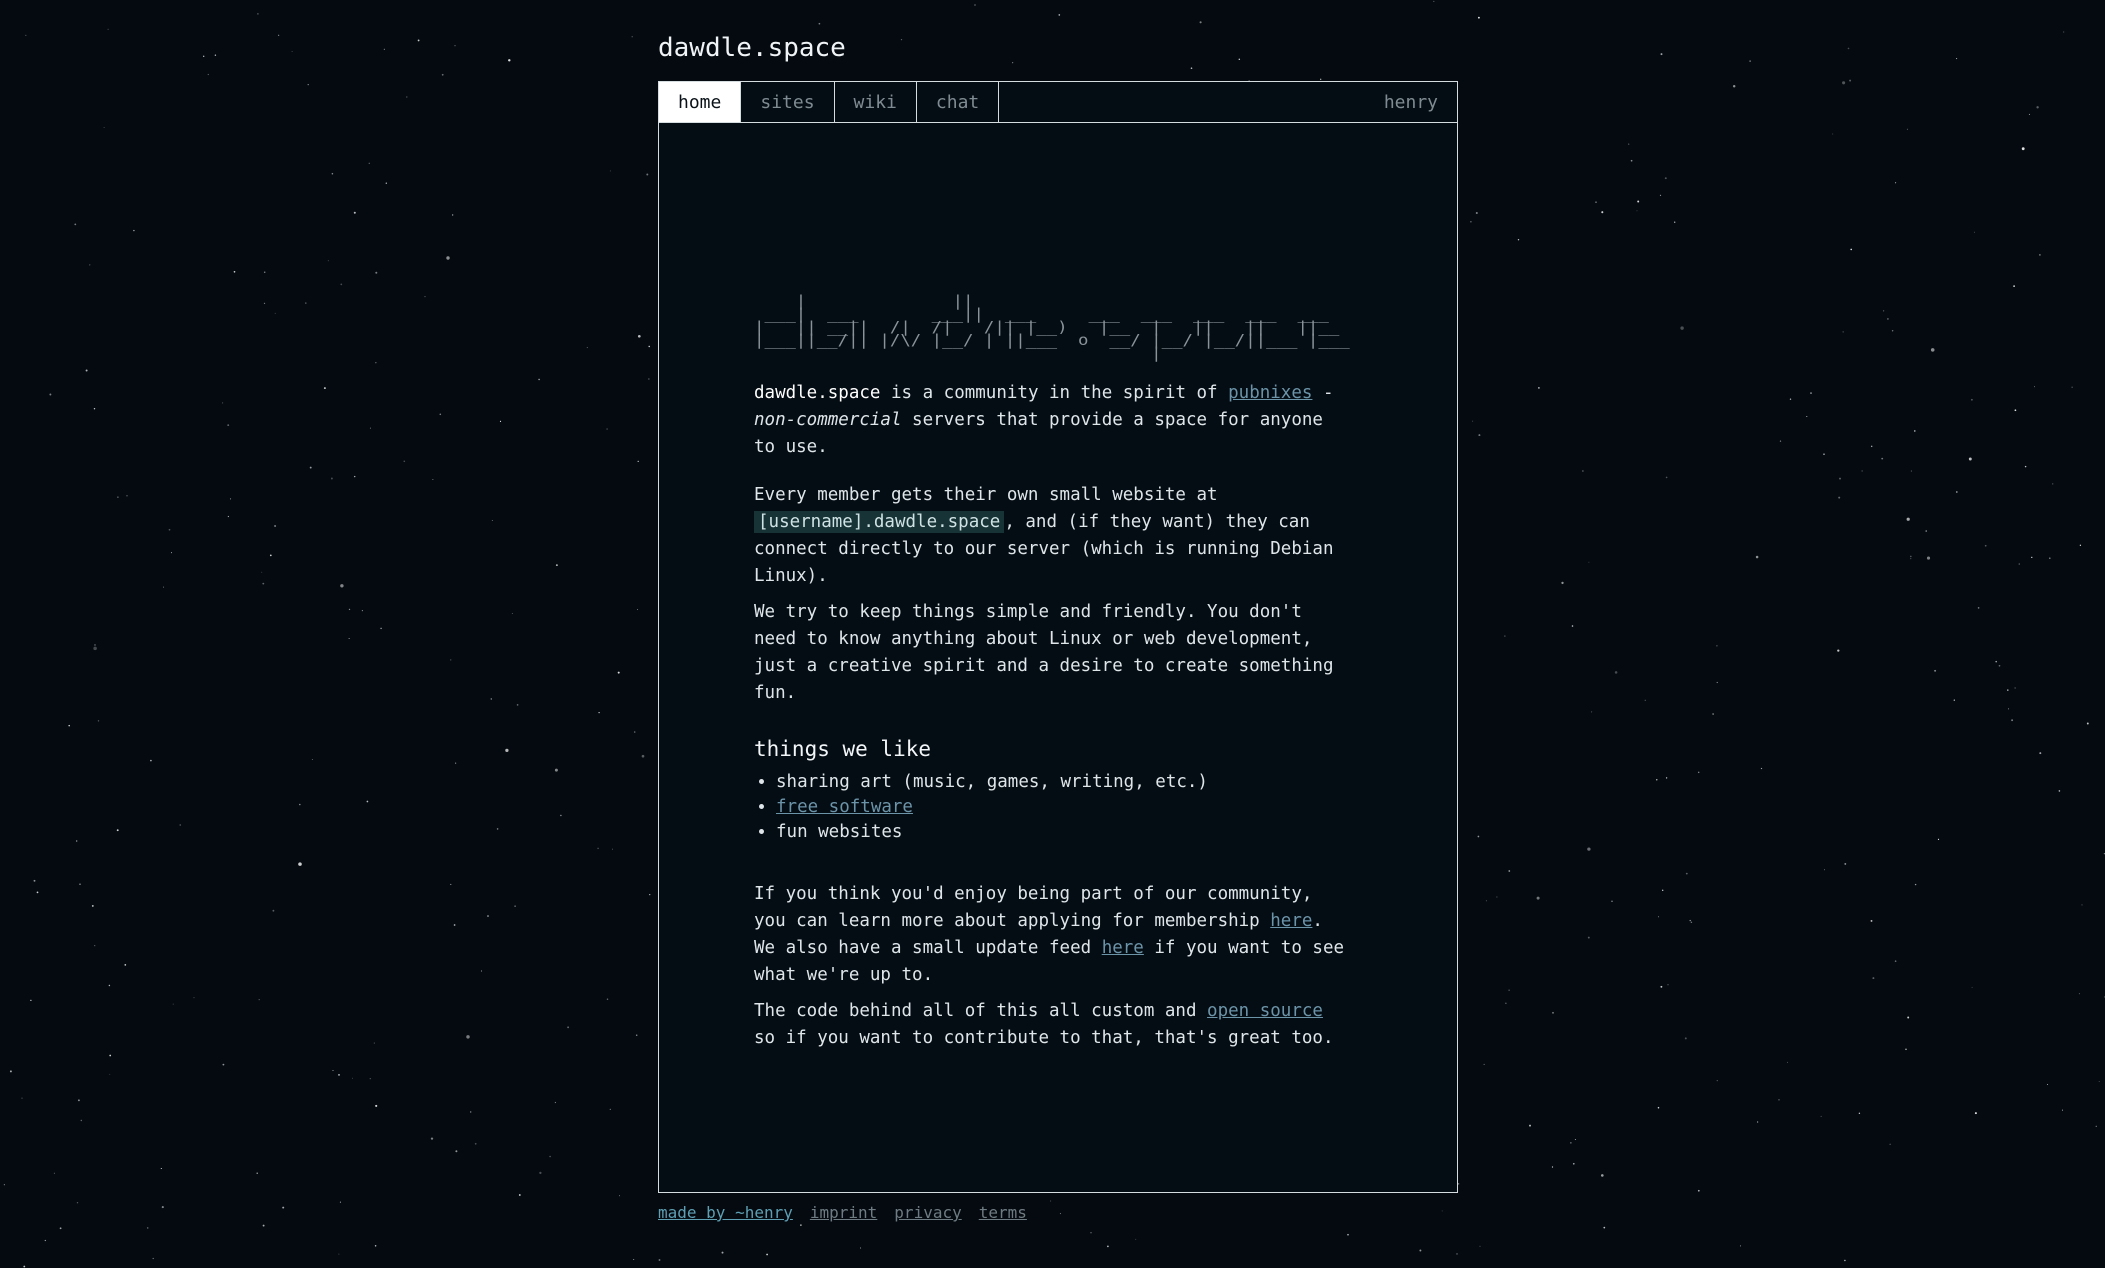 Image resolution: width=2105 pixels, height=1268 pixels. I want to click on tab-home: home, so click(700, 102).